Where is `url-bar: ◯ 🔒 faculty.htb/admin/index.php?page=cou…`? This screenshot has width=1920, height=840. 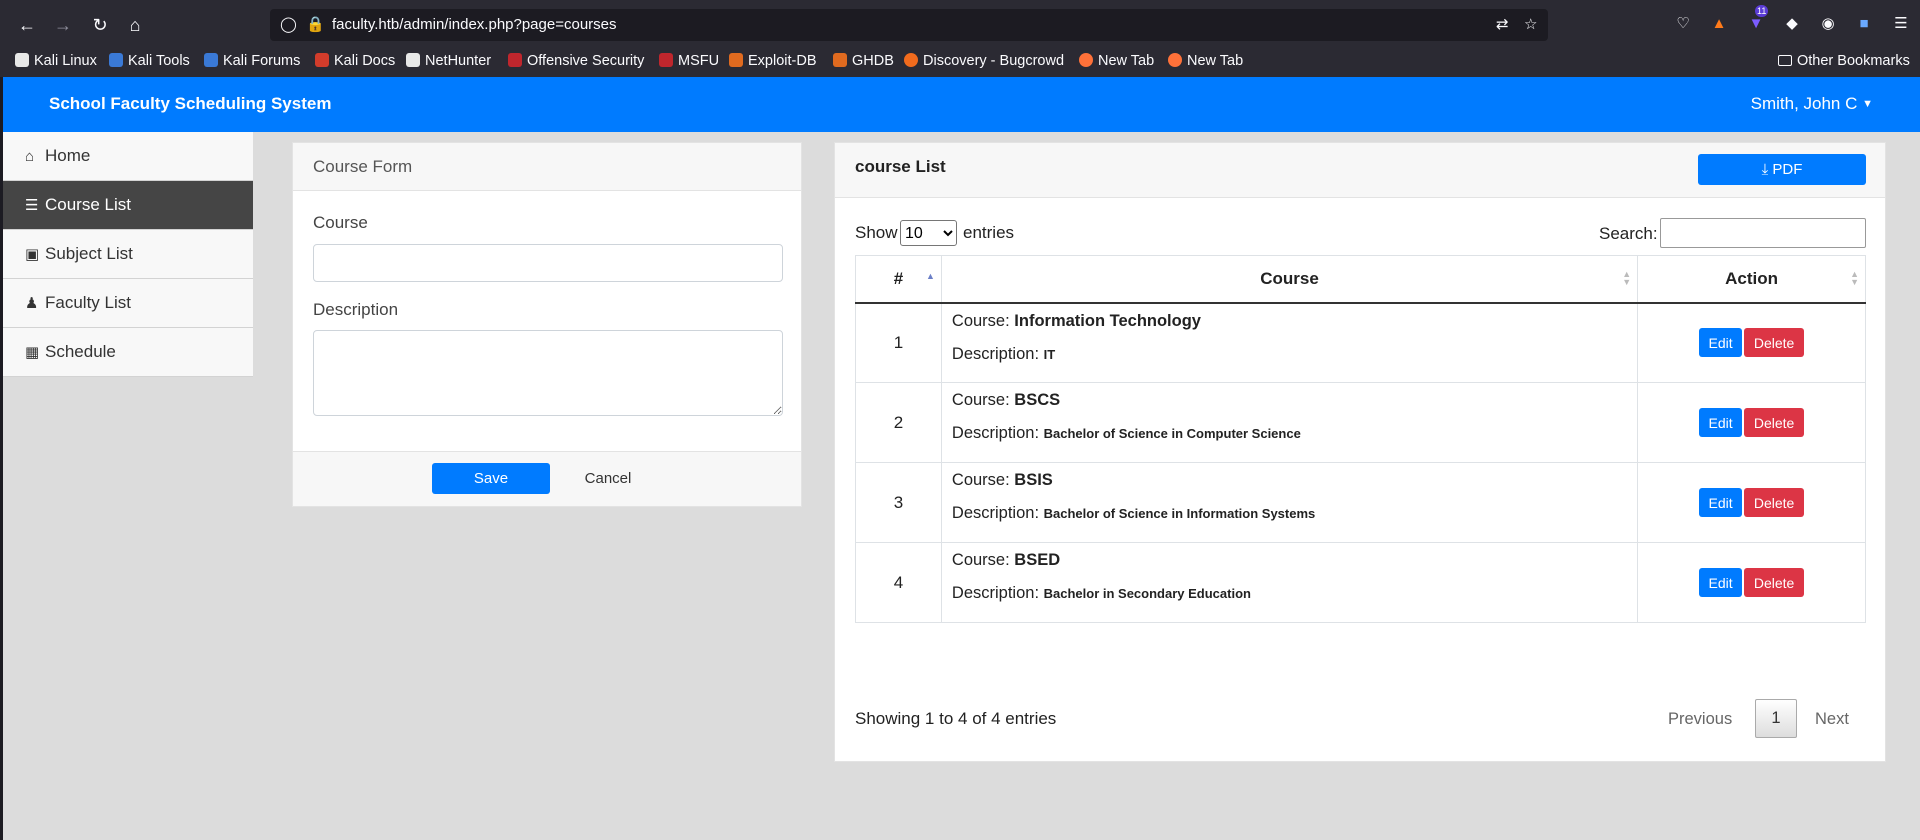
url-bar: ◯ 🔒 faculty.htb/admin/index.php?page=cou… is located at coordinates (909, 25).